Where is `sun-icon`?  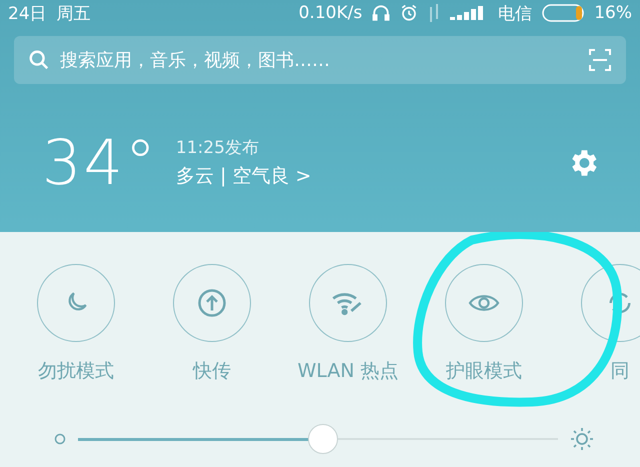 sun-icon is located at coordinates (582, 439).